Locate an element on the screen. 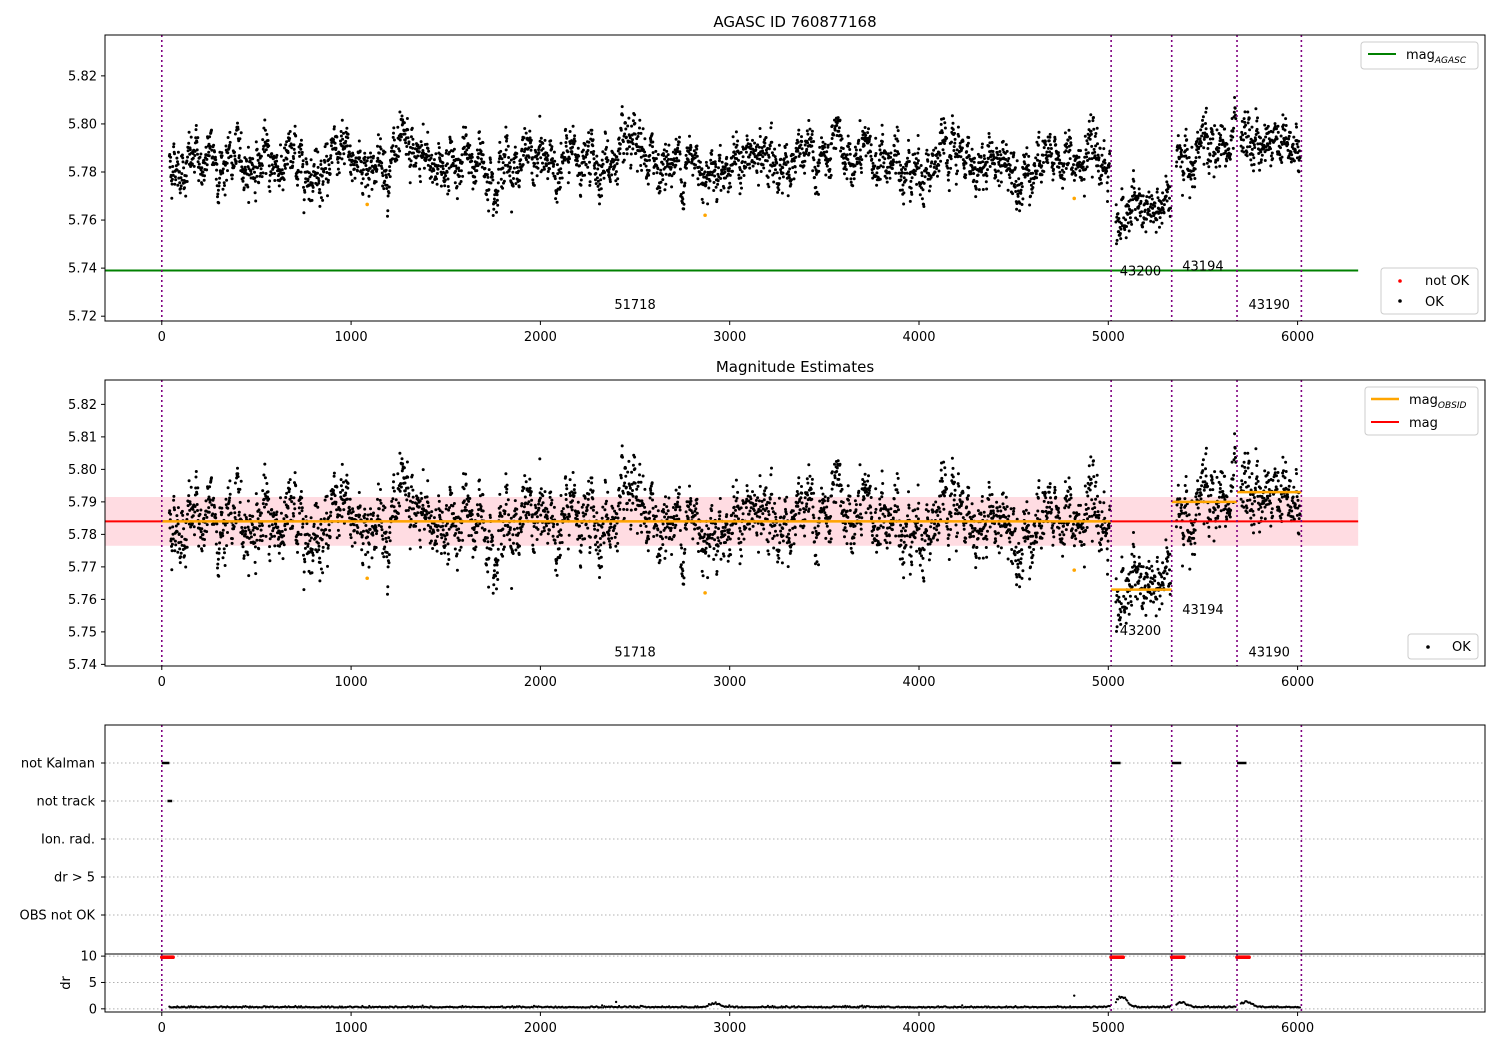 This screenshot has height=1050, width=1500. legend-agasc: magAGASC is located at coordinates (1419, 55).